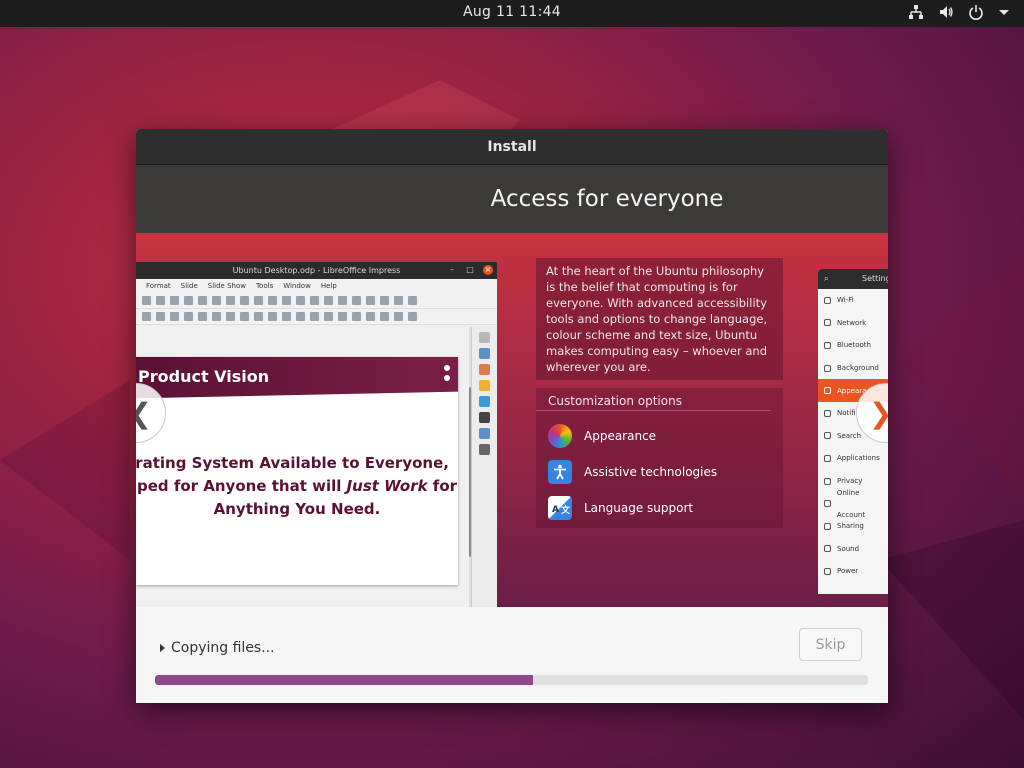 The width and height of the screenshot is (1024, 768). What do you see at coordinates (826, 278) in the screenshot?
I see `search-icon: ⌕` at bounding box center [826, 278].